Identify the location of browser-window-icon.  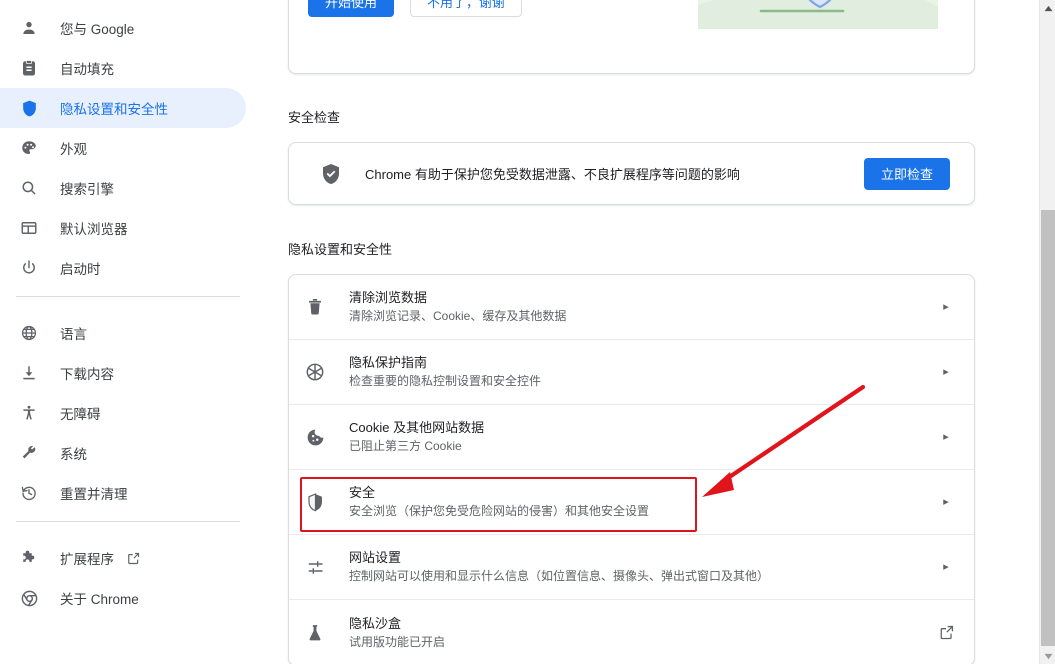
(29, 228).